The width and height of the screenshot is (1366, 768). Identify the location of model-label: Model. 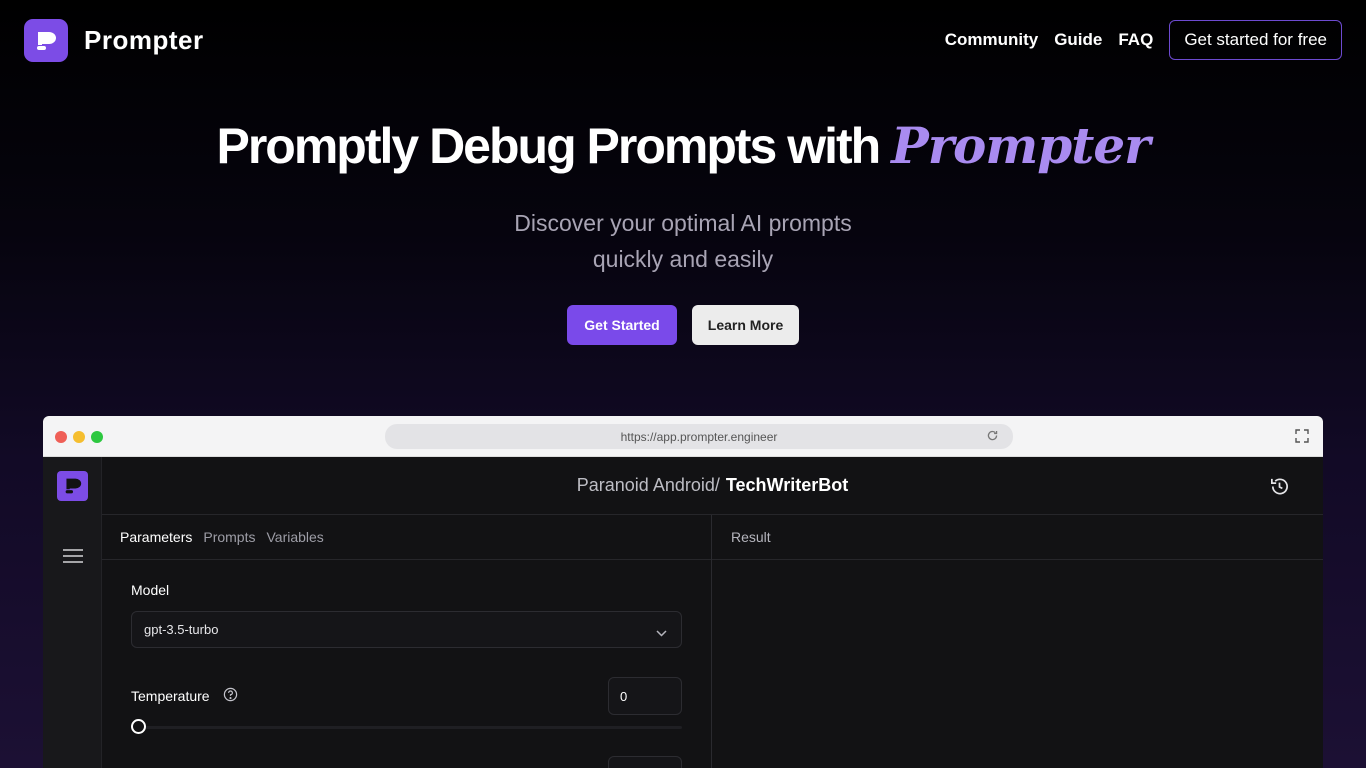
(150, 590).